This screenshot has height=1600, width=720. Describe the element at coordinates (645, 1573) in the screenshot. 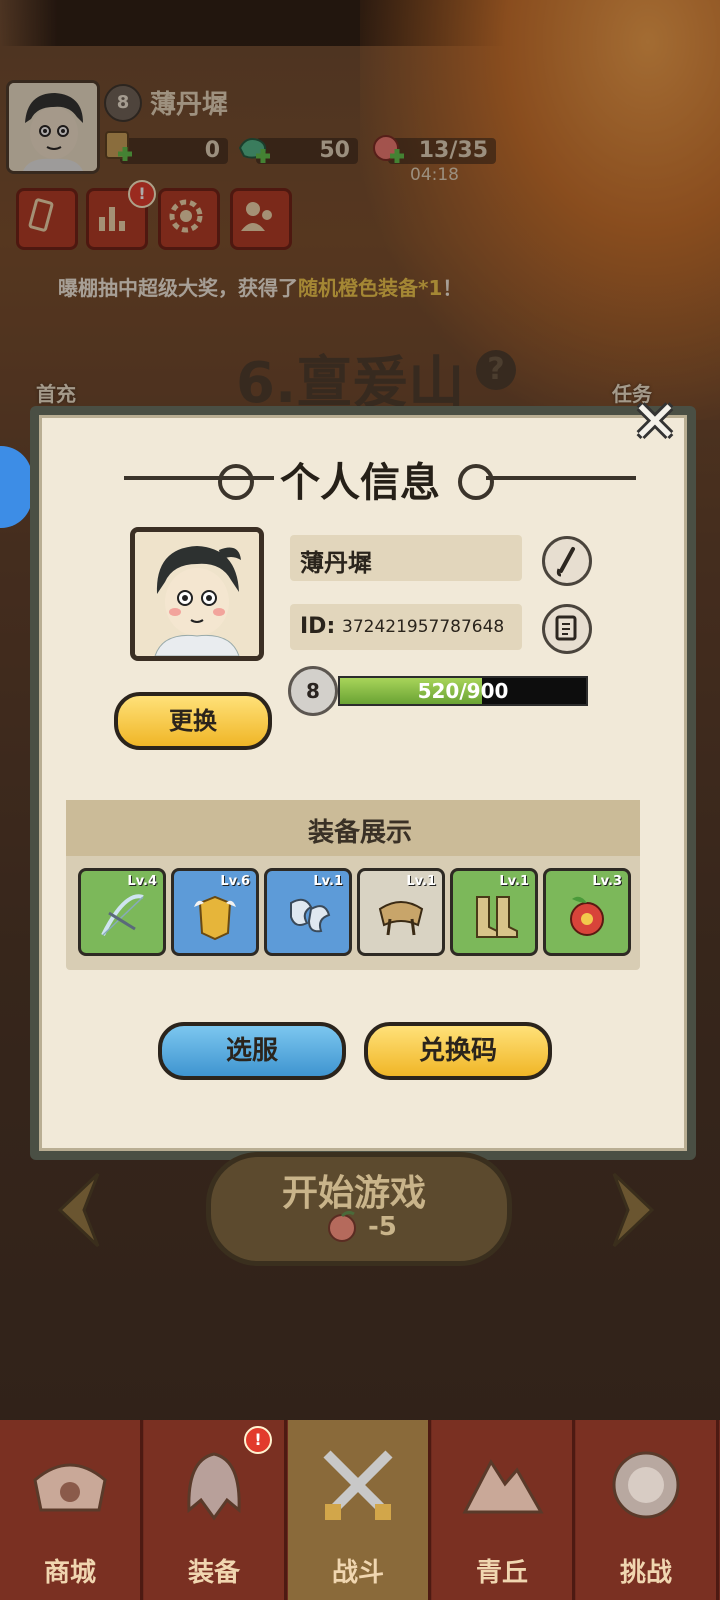

I see `nav-tab-label: 挑战` at that location.